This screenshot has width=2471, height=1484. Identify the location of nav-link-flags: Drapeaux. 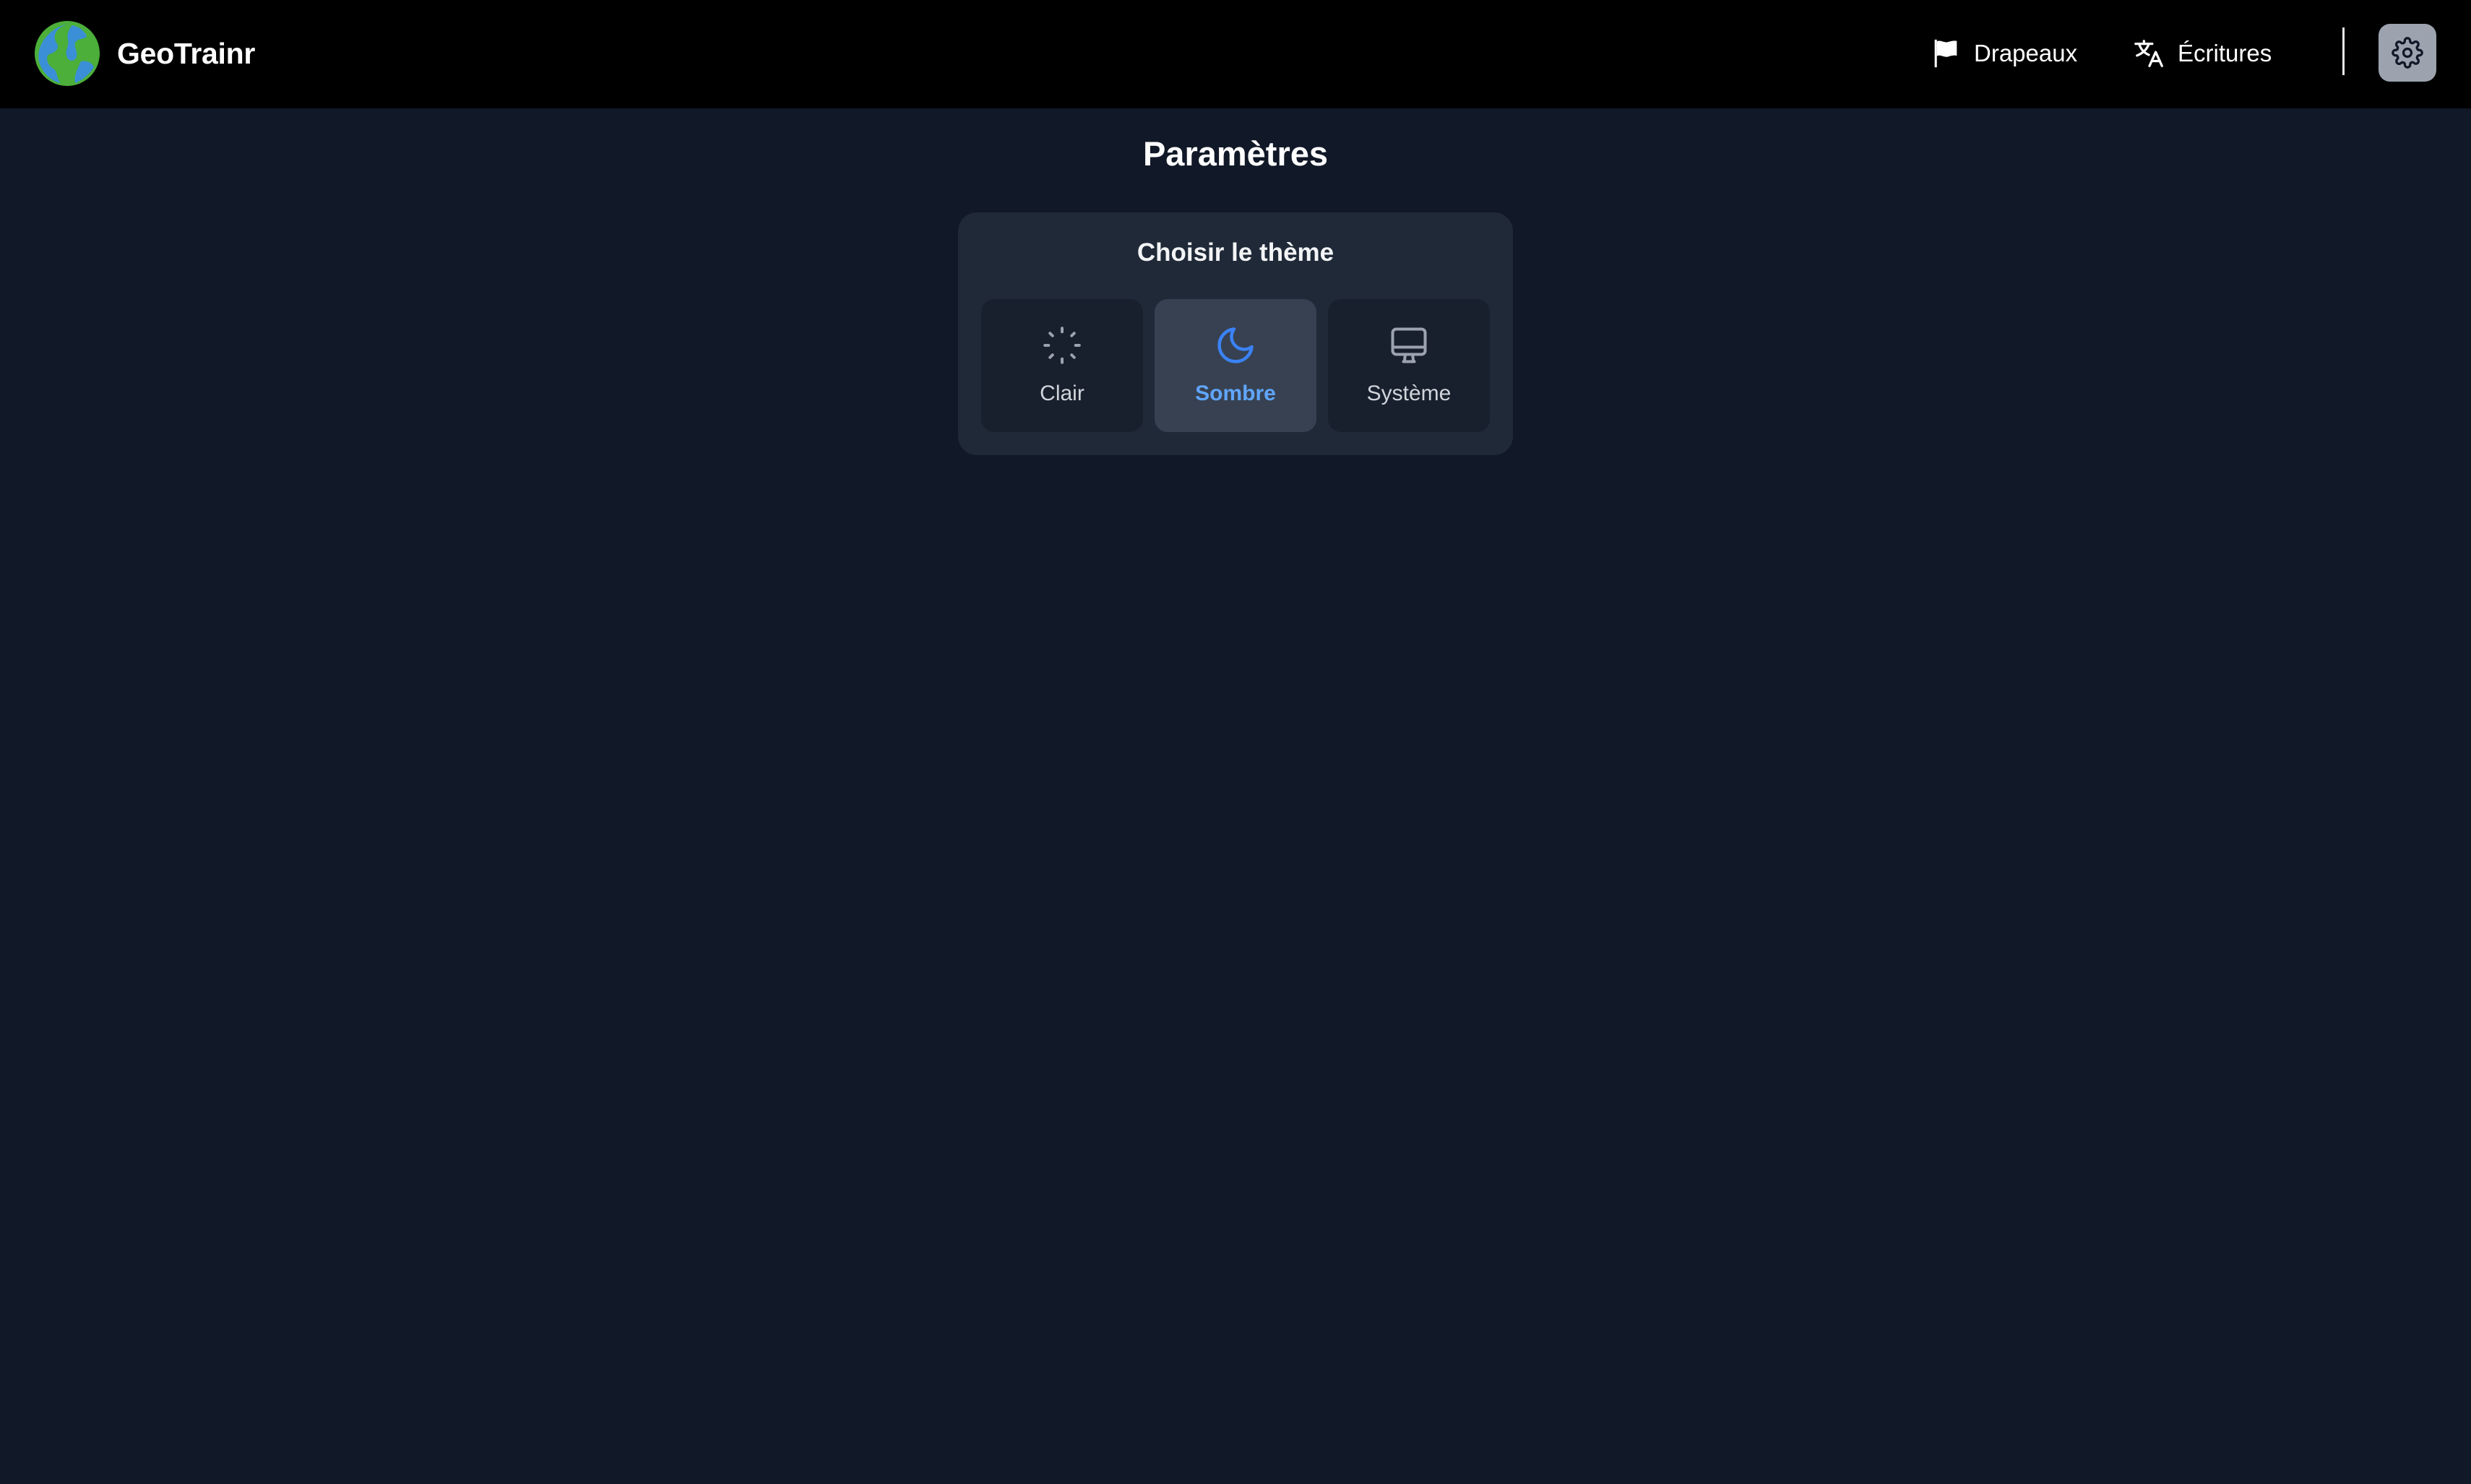
(2003, 53).